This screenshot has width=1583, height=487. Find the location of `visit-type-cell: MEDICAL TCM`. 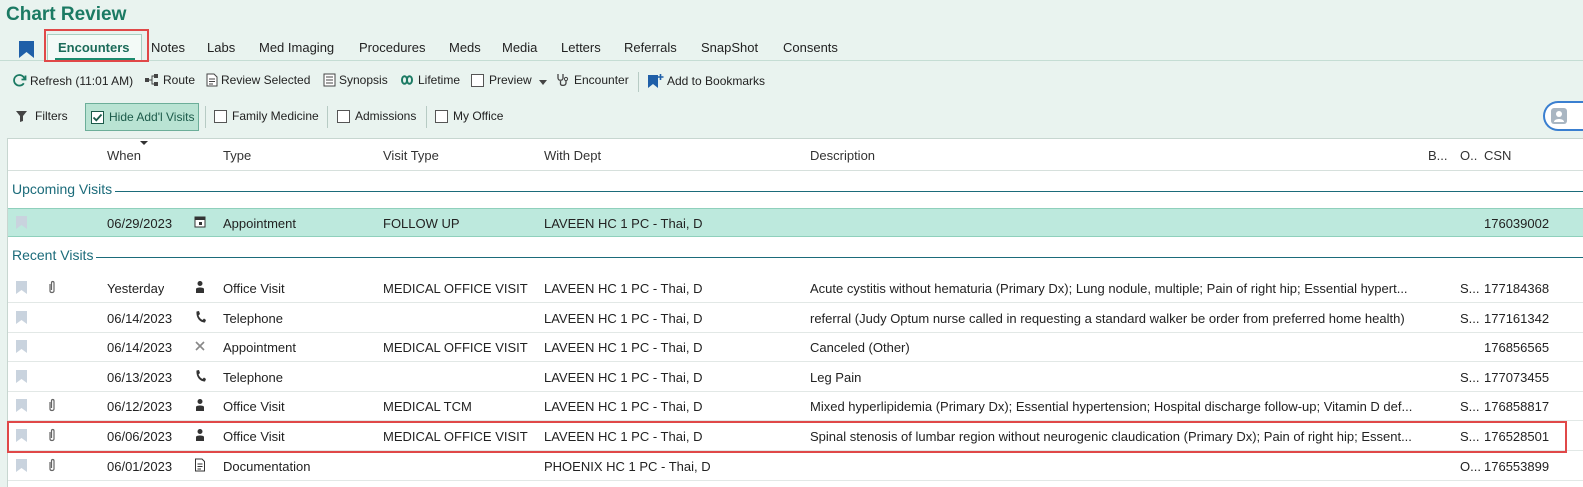

visit-type-cell: MEDICAL TCM is located at coordinates (427, 407).